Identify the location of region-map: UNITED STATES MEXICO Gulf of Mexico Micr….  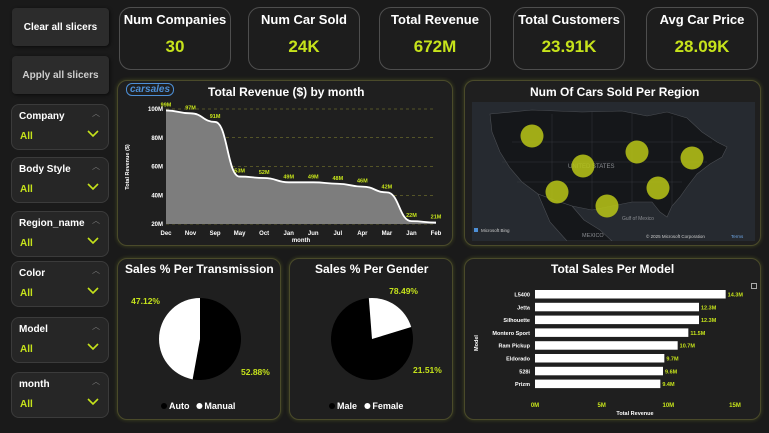
(613, 171).